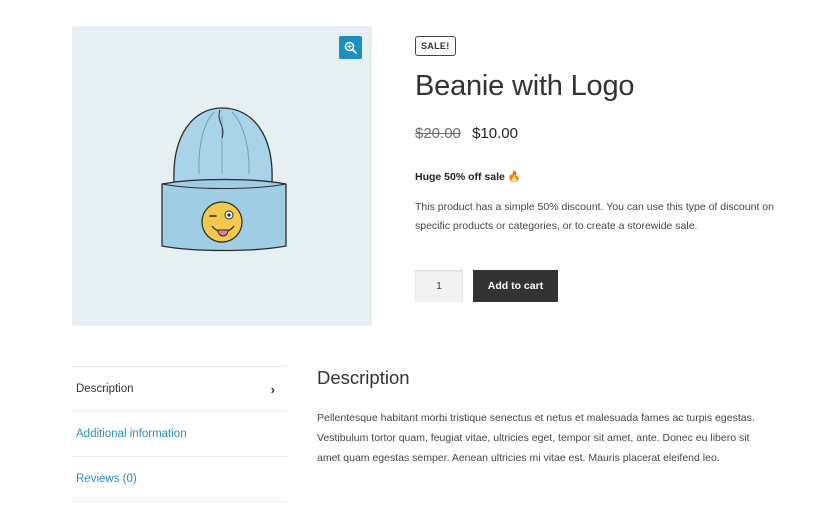 The height and width of the screenshot is (521, 820). Describe the element at coordinates (179, 389) in the screenshot. I see `tab-description: Description ›` at that location.